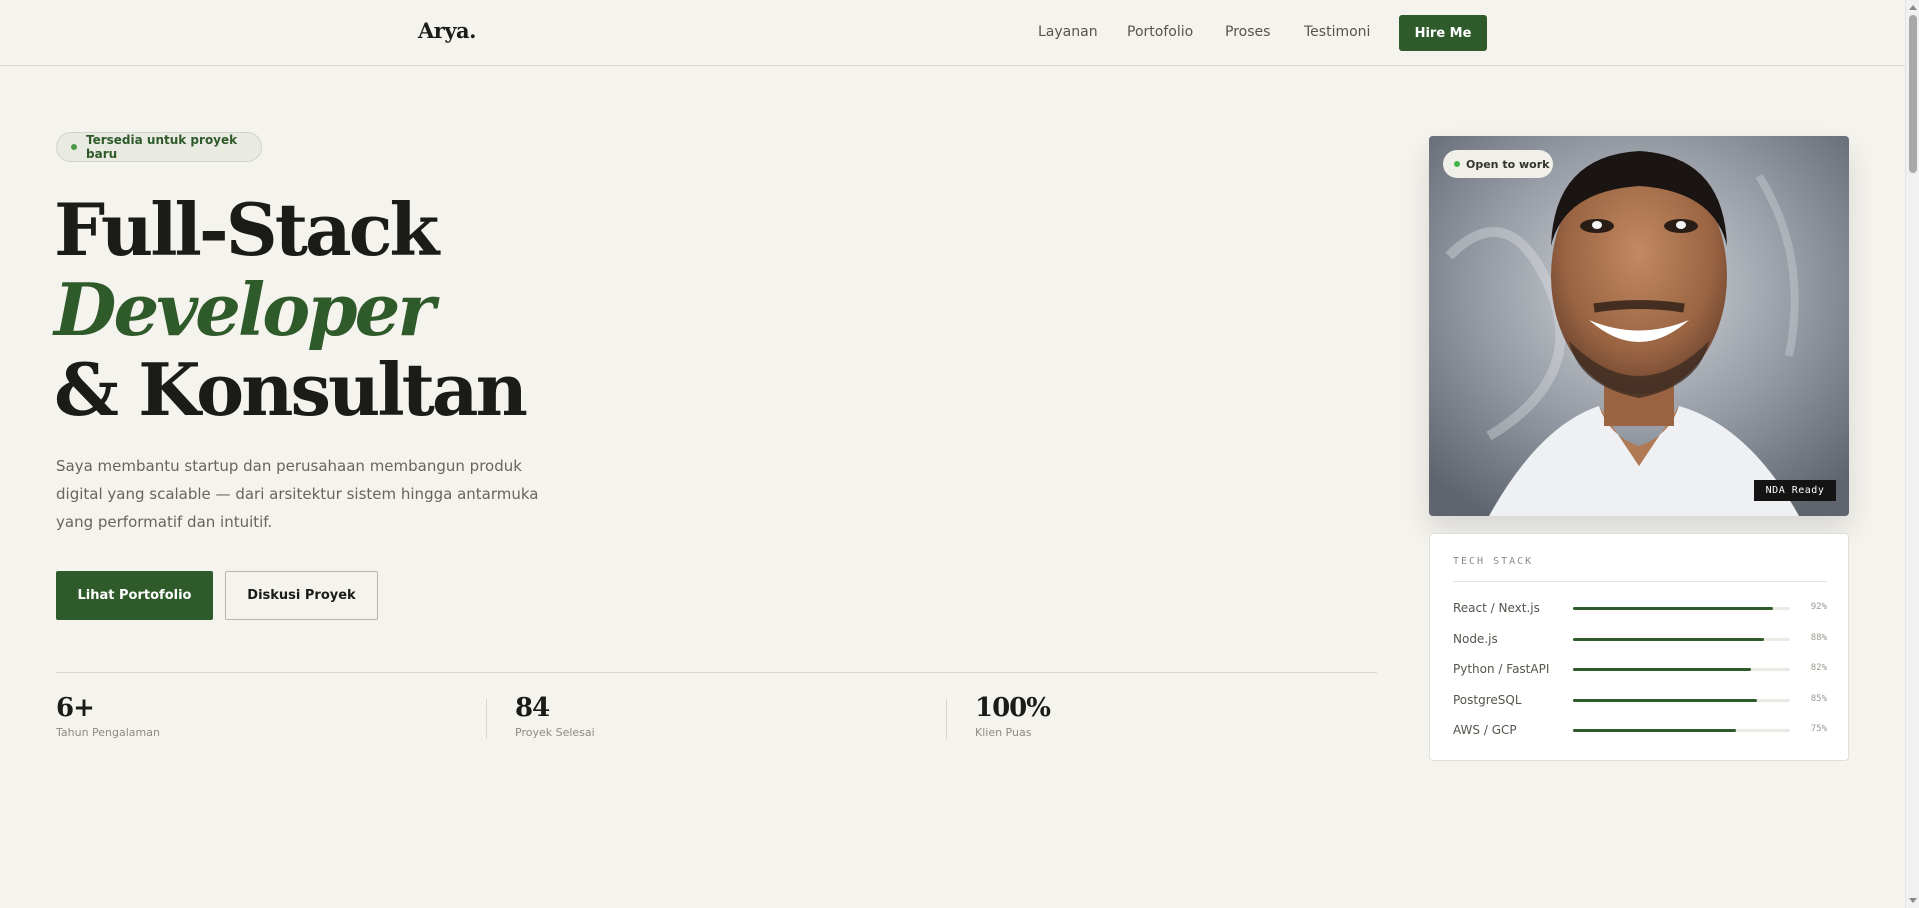 The height and width of the screenshot is (908, 1919). Describe the element at coordinates (1912, 454) in the screenshot. I see `page-scrollbar` at that location.